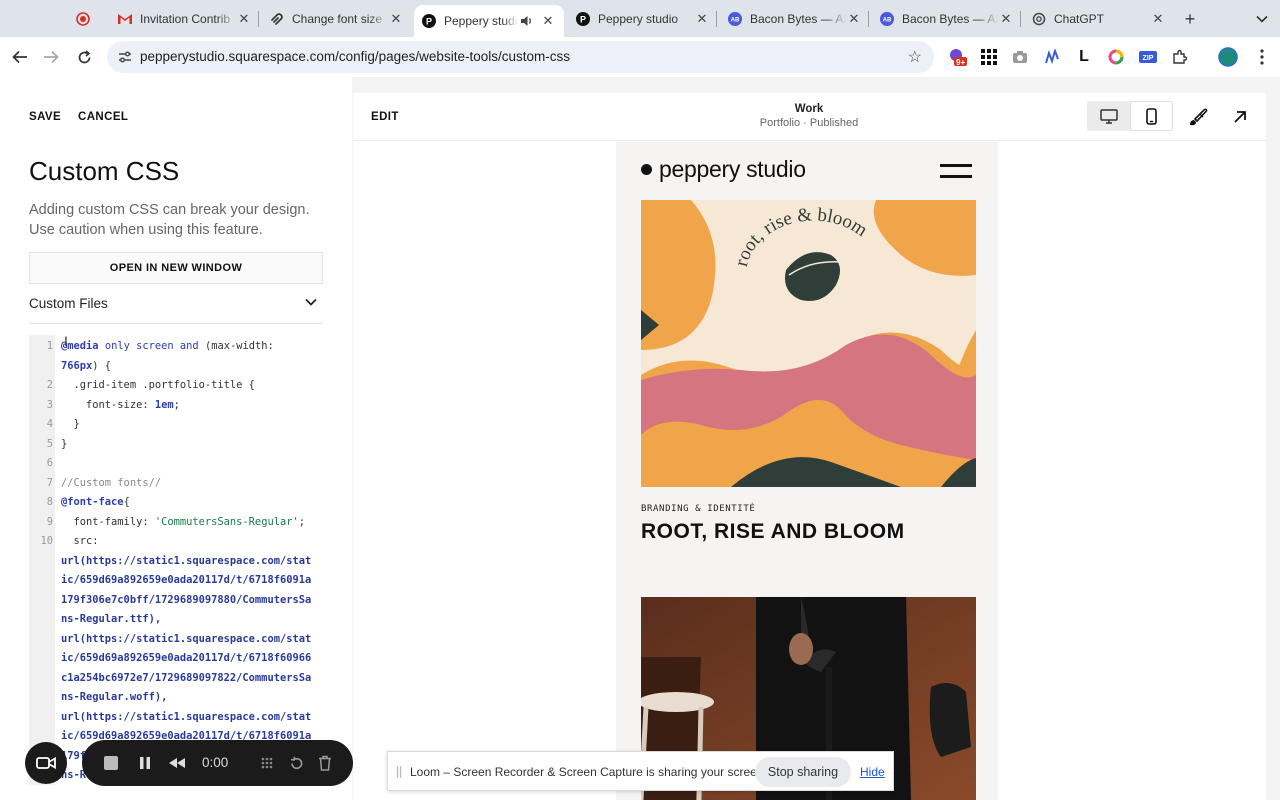 The height and width of the screenshot is (800, 1280). Describe the element at coordinates (49, 463) in the screenshot. I see `line-number: 6` at that location.